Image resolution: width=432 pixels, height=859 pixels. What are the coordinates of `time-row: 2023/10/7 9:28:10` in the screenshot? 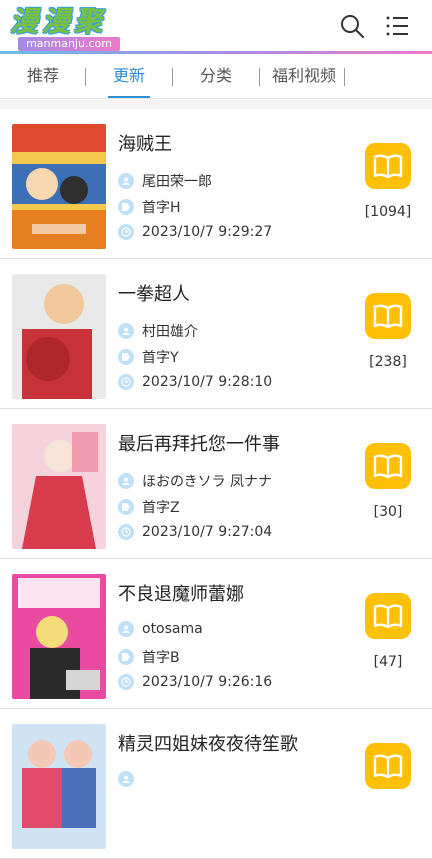 It's located at (195, 382).